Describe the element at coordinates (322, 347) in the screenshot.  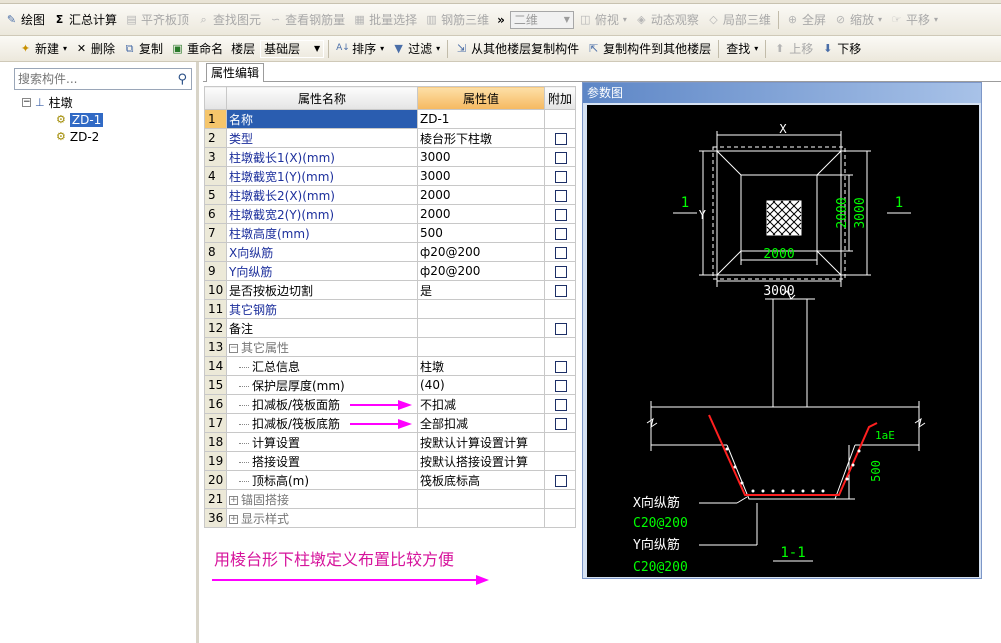
I see `property-name-cell: − 其它属性` at that location.